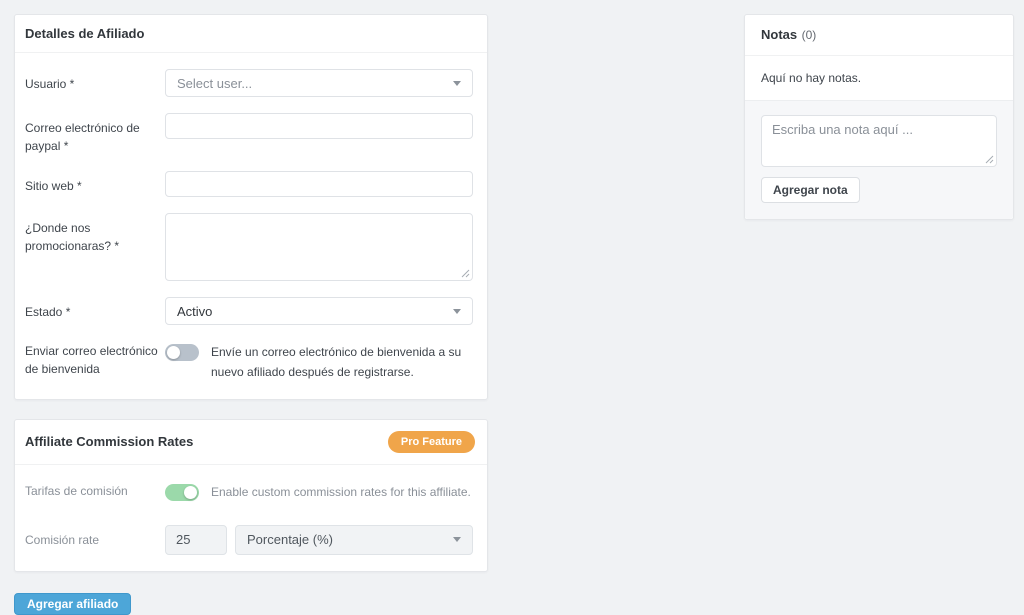  I want to click on website-label: Sitio web *, so click(53, 186).